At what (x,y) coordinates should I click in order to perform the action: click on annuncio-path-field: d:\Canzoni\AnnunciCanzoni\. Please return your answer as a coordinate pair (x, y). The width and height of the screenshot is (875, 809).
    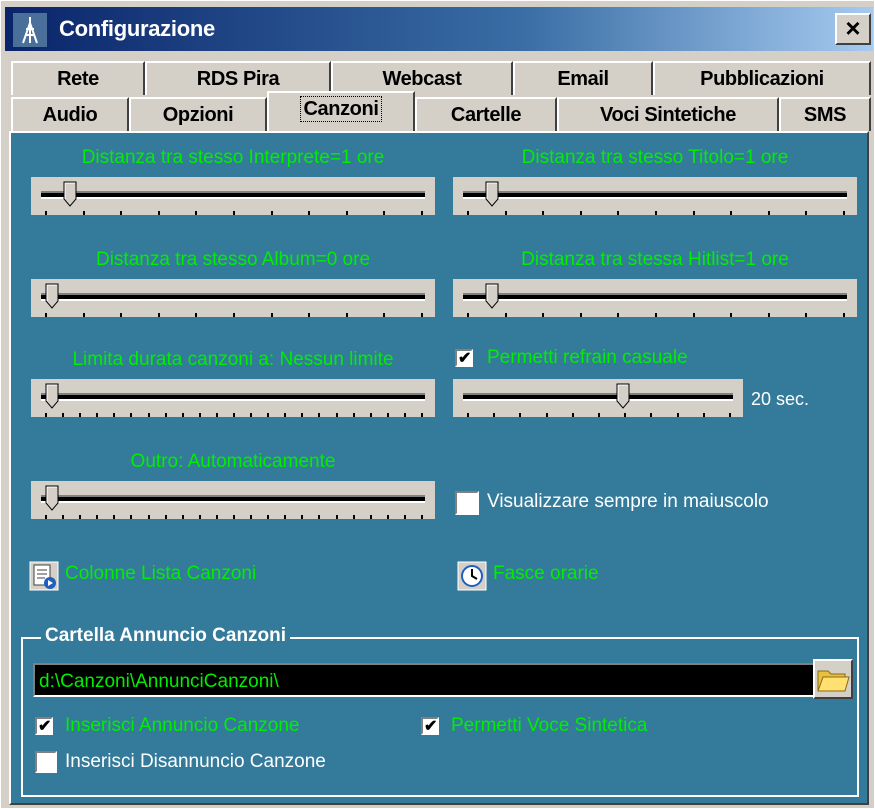
    Looking at the image, I should click on (426, 680).